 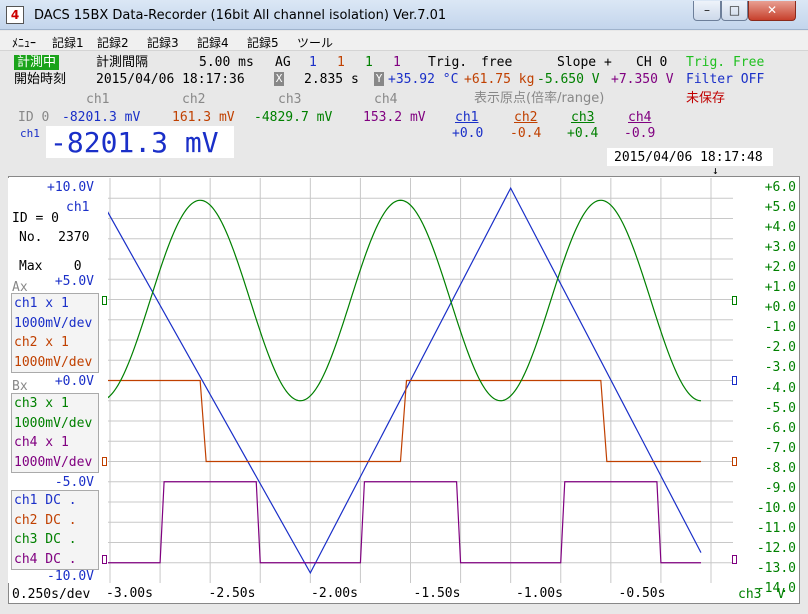 What do you see at coordinates (70, 187) in the screenshot?
I see `left-axis-top-value: +10.0V` at bounding box center [70, 187].